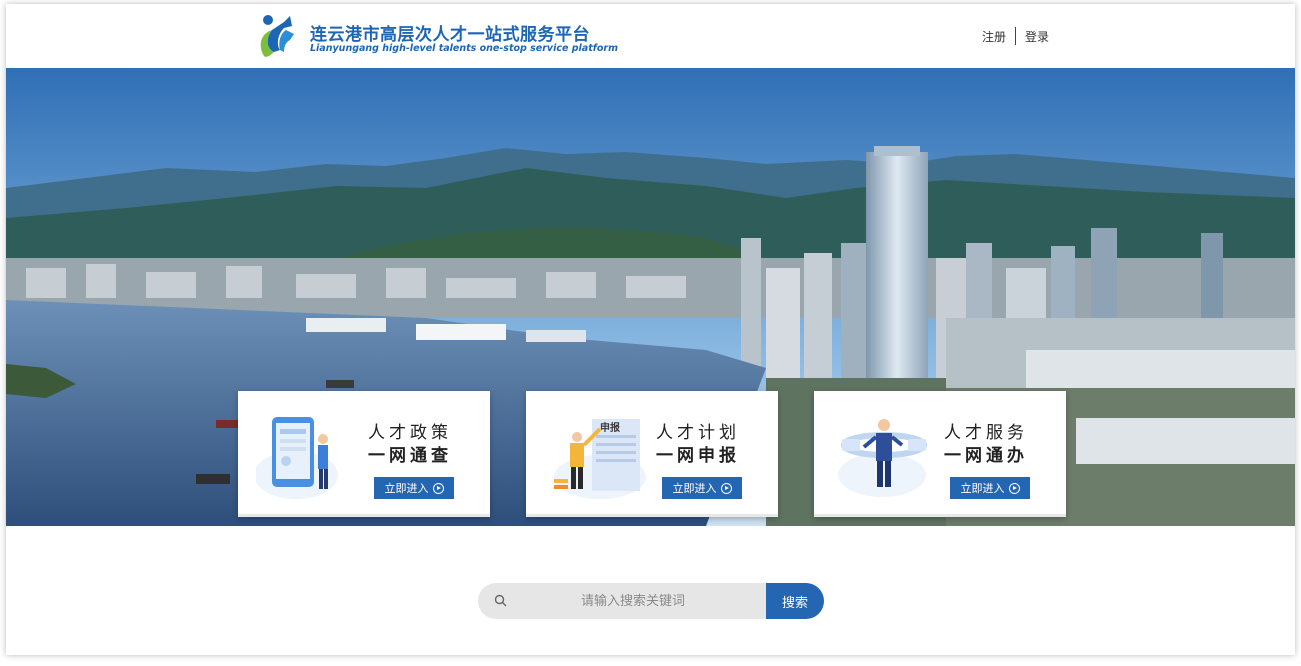 Image resolution: width=1301 pixels, height=666 pixels. I want to click on card-talent-plan: 申报 人才计划 一网申报 立即进入, so click(652, 454).